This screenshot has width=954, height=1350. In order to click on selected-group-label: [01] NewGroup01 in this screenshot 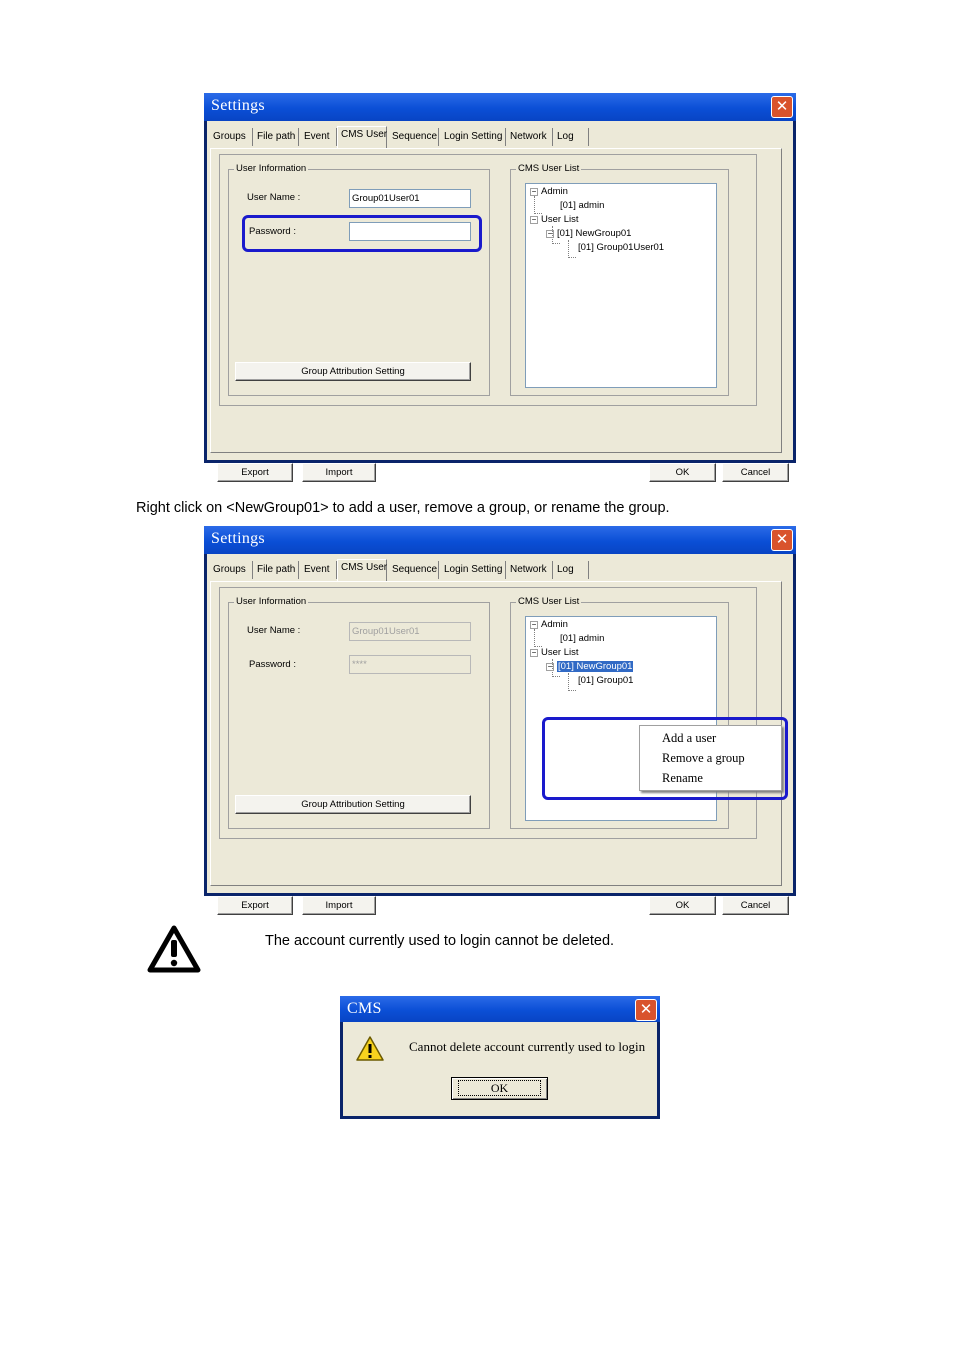, I will do `click(595, 666)`.